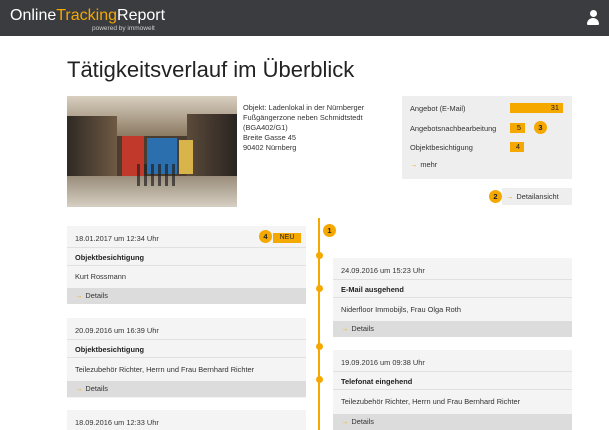 The width and height of the screenshot is (609, 430). Describe the element at coordinates (265, 127) in the screenshot. I see `address-line: (BGA402/G1)` at that location.